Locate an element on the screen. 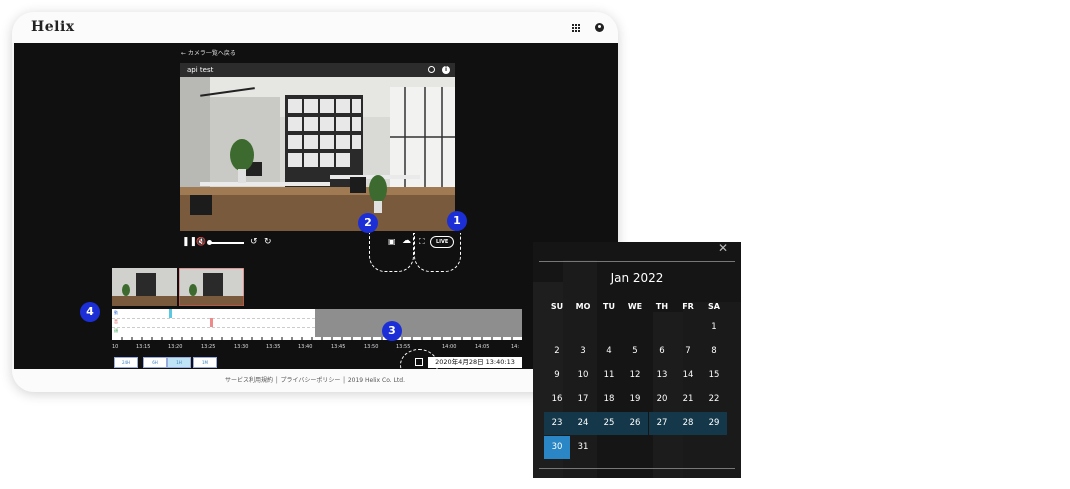 This screenshot has height=489, width=1070. calendar-day: 2 is located at coordinates (557, 351).